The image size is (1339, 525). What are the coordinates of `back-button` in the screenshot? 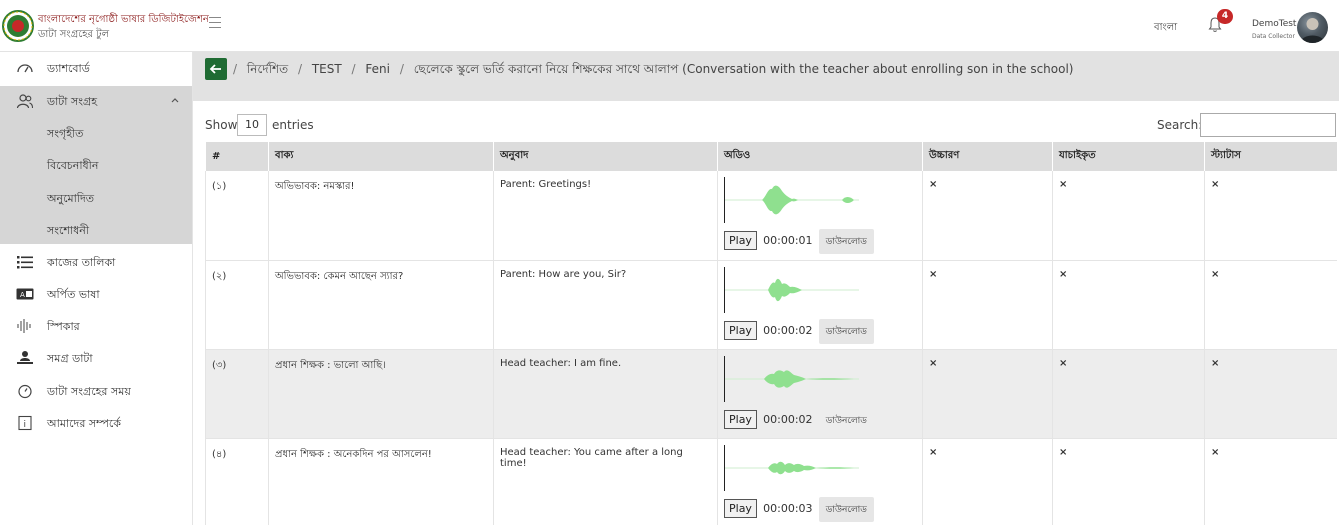 It's located at (216, 69).